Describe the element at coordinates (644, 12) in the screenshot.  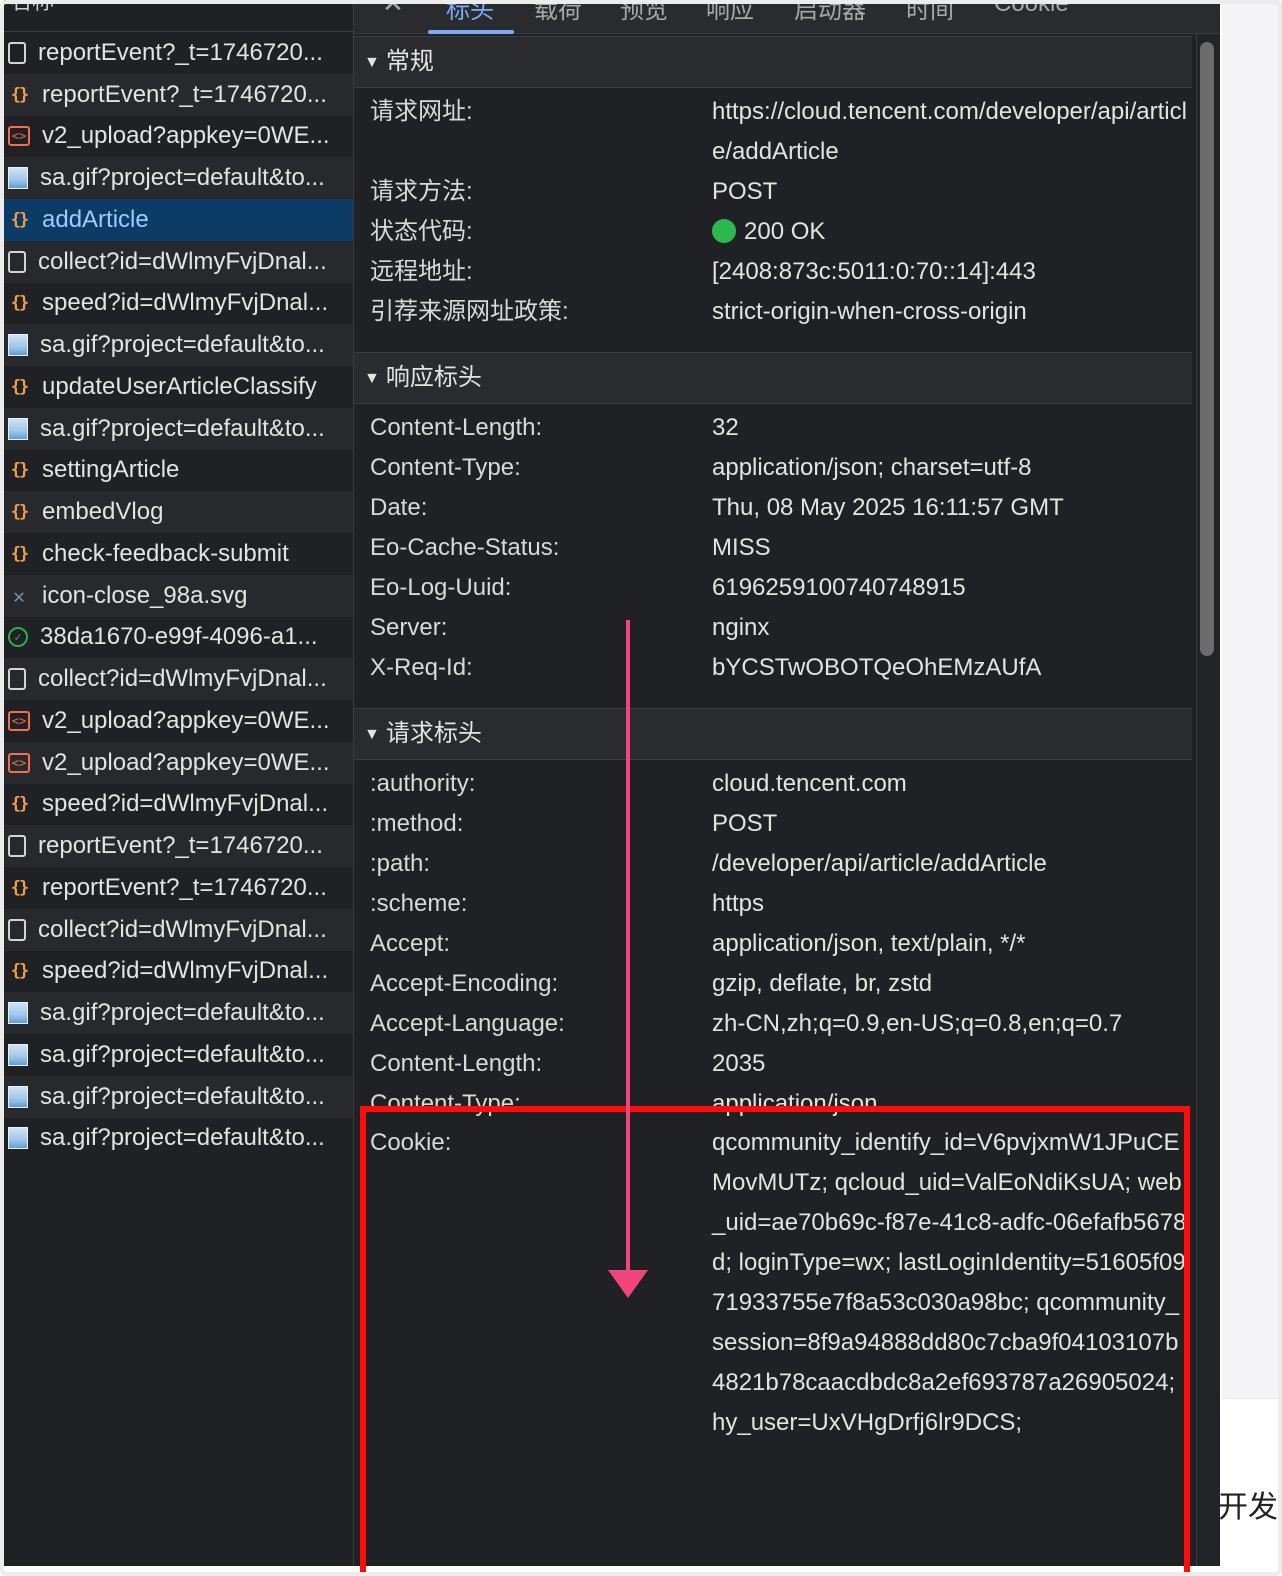
I see `tab-preview: 预览` at that location.